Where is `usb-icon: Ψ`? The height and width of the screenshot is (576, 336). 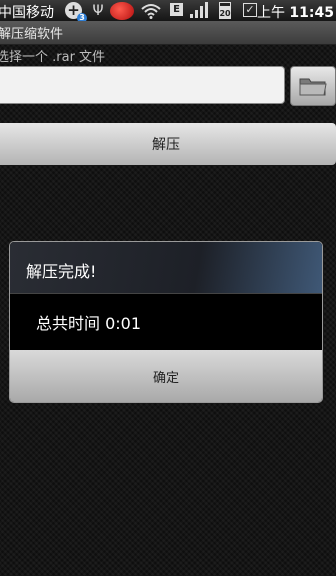
usb-icon: Ψ is located at coordinates (98, 10).